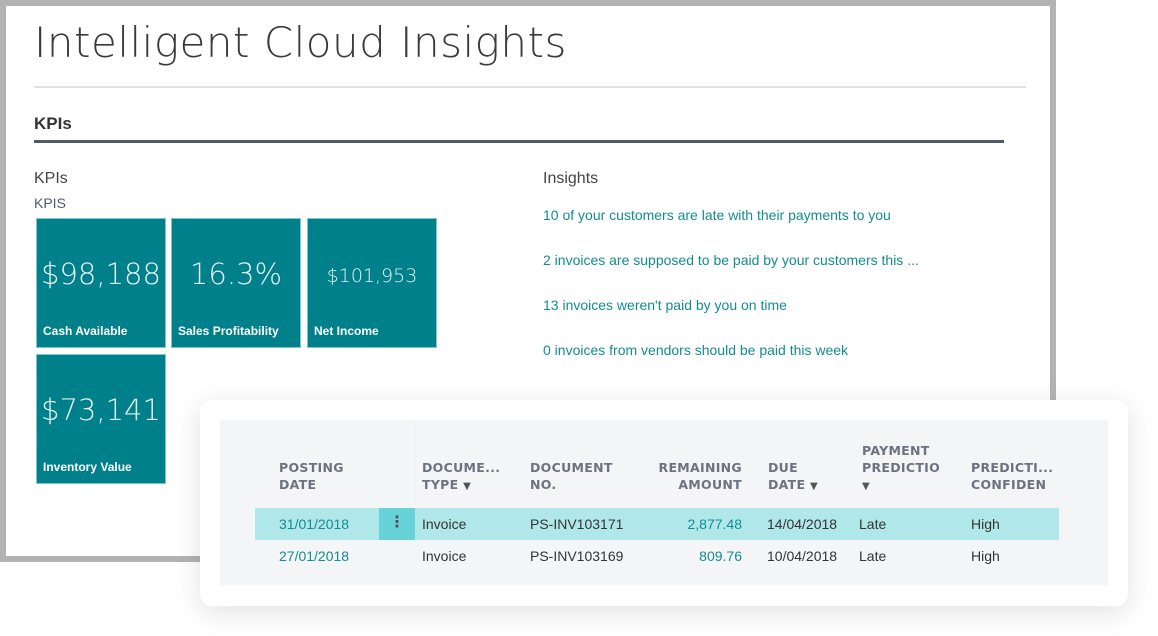 This screenshot has height=636, width=1158. What do you see at coordinates (543, 484) in the screenshot?
I see `header-line: NO.` at bounding box center [543, 484].